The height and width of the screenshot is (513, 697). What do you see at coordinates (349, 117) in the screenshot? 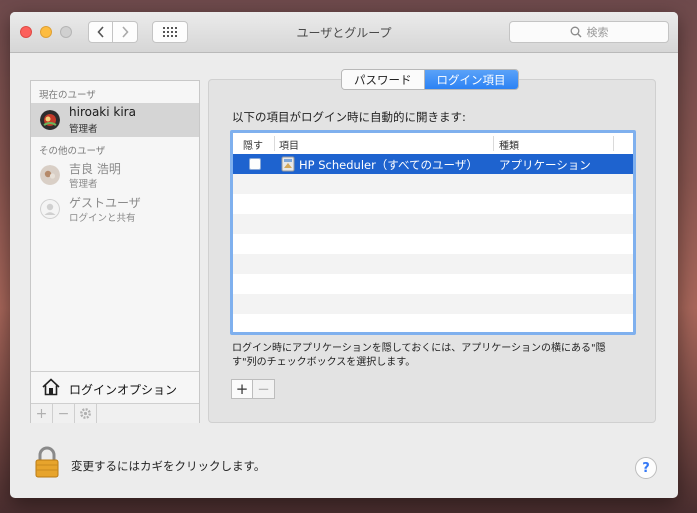
I see `login-items-caption: 以下の項目がログイン時に自動的に開きます:` at bounding box center [349, 117].